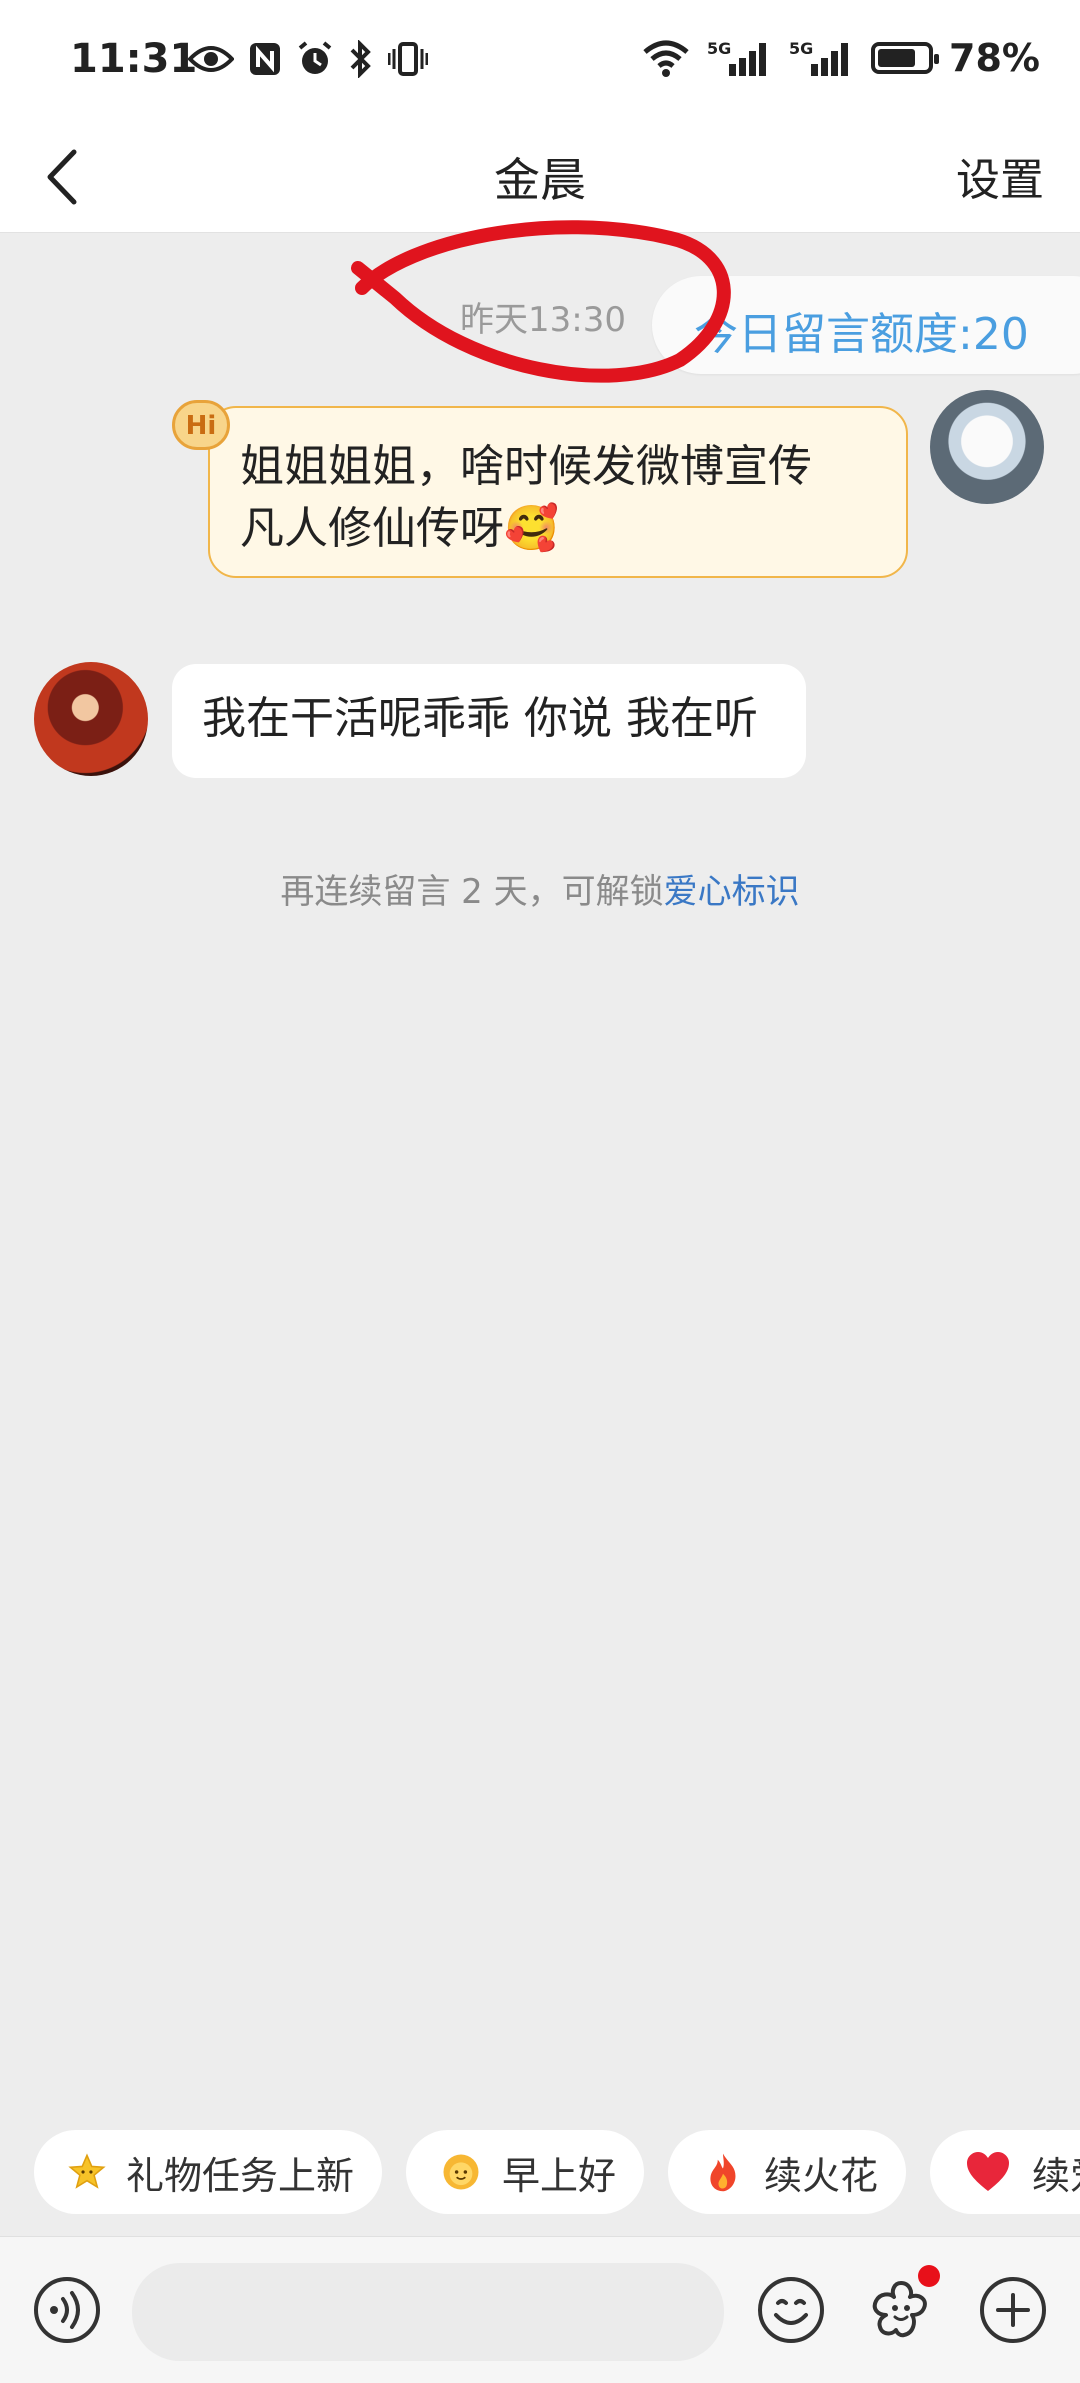 The image size is (1080, 2383). Describe the element at coordinates (723, 2172) in the screenshot. I see `fire-emoji-icon` at that location.